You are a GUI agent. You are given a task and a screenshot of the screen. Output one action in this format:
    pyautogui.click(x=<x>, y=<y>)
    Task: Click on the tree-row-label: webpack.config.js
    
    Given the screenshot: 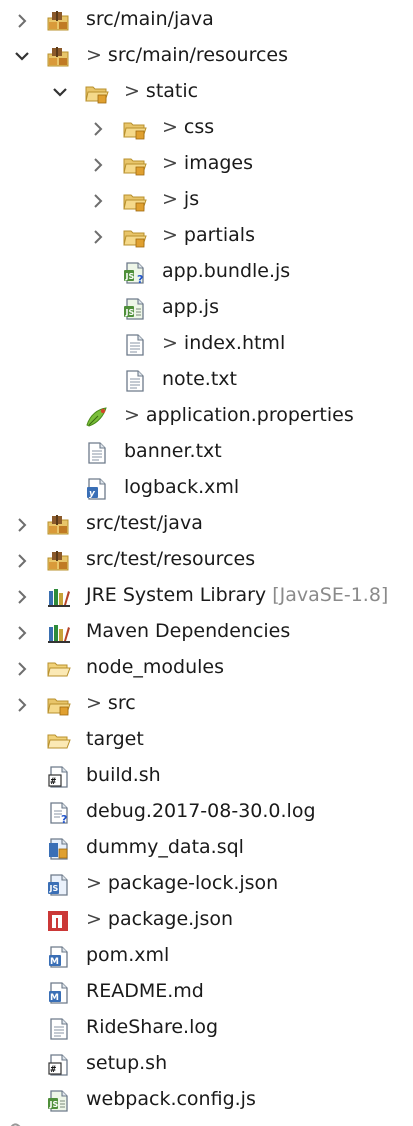 What is the action you would take?
    pyautogui.click(x=171, y=1099)
    